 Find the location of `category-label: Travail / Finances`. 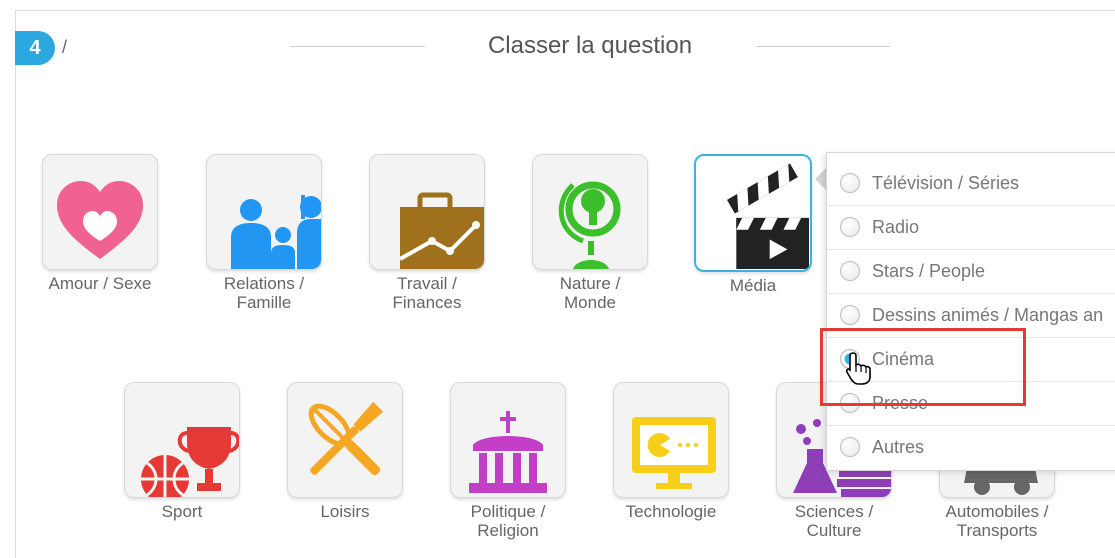

category-label: Travail / Finances is located at coordinates (427, 293).